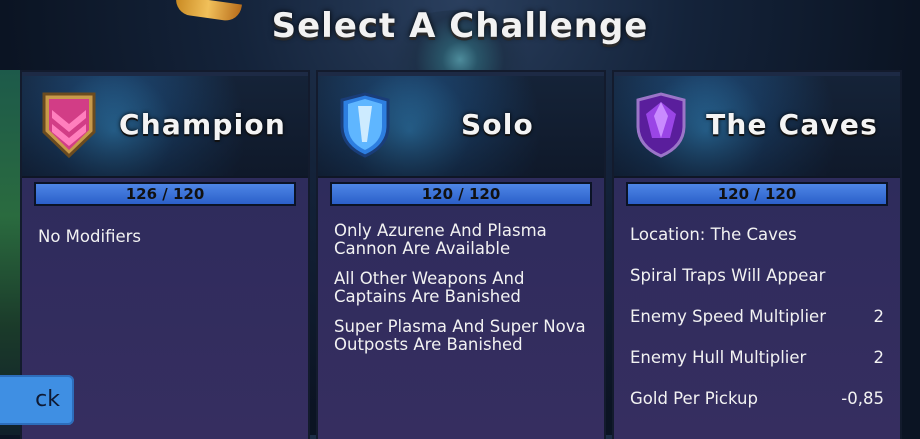 The width and height of the screenshot is (920, 439). I want to click on modifier-label: Gold Per Pickup, so click(694, 398).